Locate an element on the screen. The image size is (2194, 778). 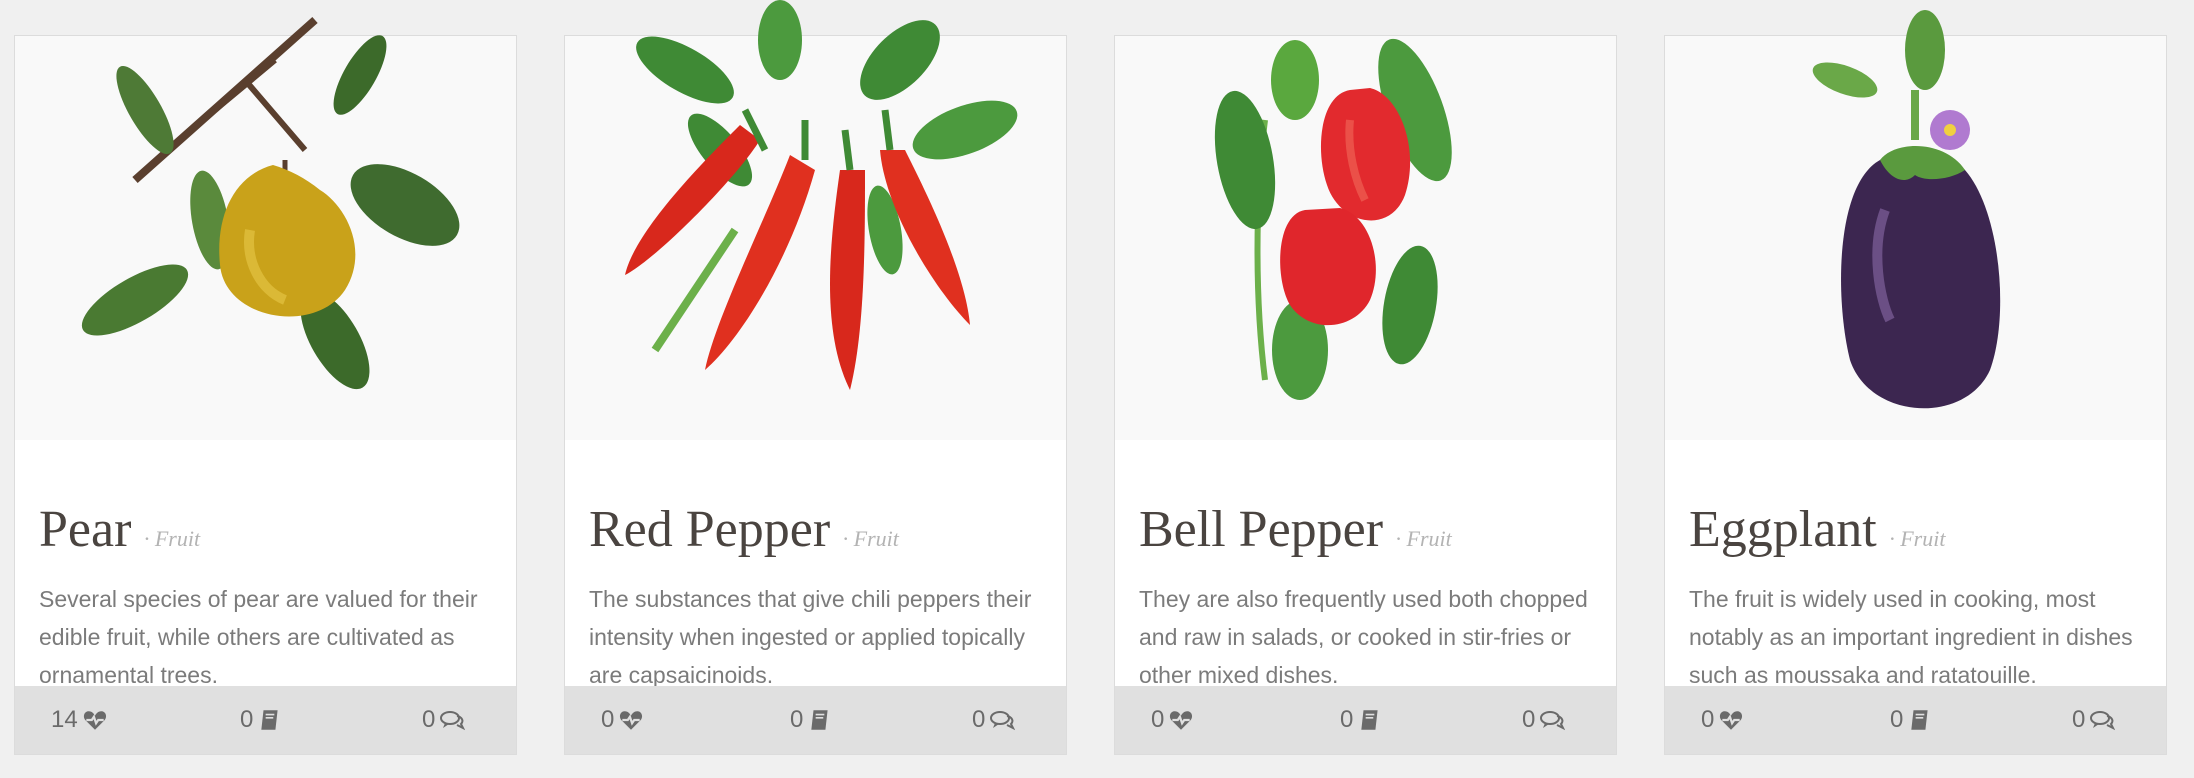
card-footer: 14 0 0 is located at coordinates (265, 720).